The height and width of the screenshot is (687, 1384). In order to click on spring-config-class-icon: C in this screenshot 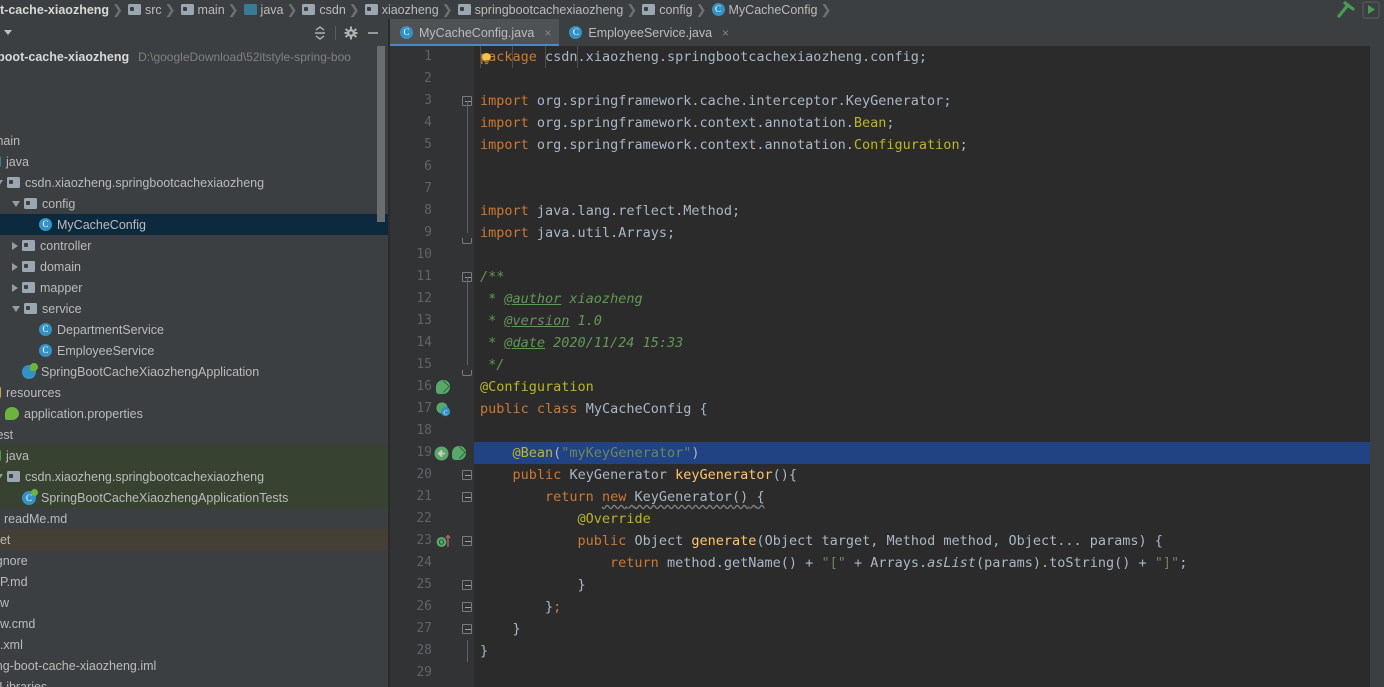, I will do `click(443, 412)`.